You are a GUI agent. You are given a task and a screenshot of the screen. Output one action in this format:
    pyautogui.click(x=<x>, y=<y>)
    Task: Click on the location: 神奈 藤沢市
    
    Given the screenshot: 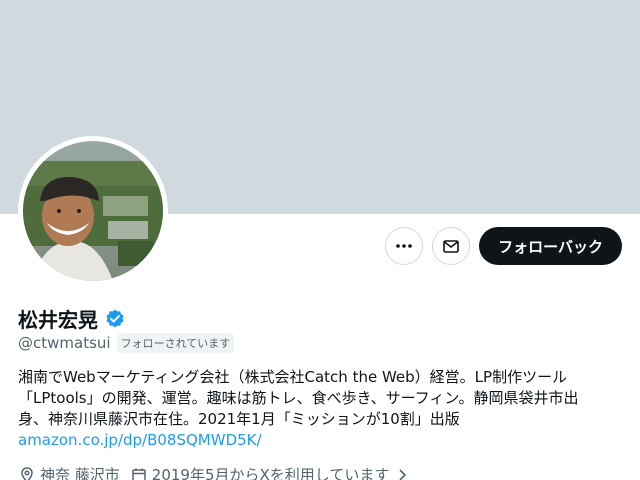 What is the action you would take?
    pyautogui.click(x=69, y=472)
    